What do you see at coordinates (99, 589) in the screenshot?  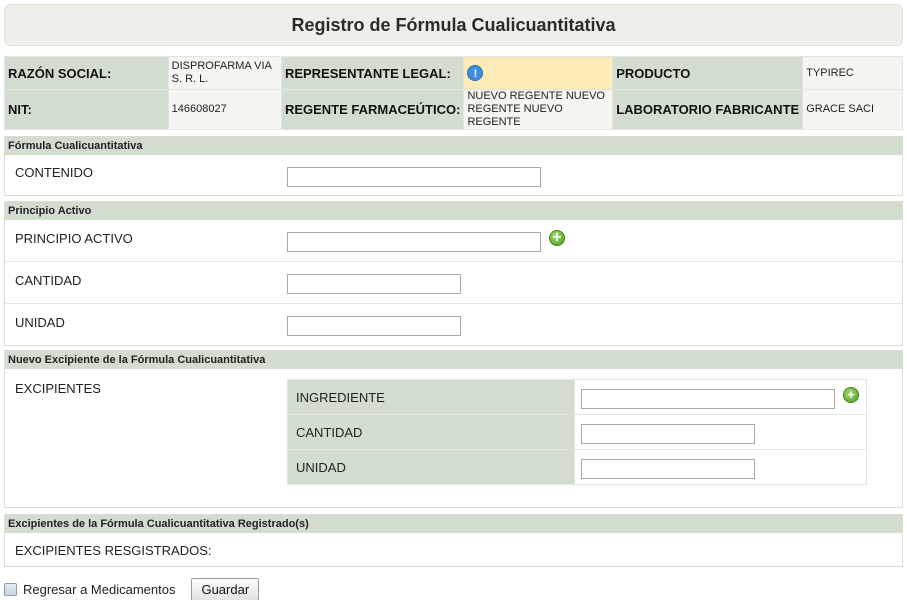 I see `regresar-label: Regresar a Medicamentos` at bounding box center [99, 589].